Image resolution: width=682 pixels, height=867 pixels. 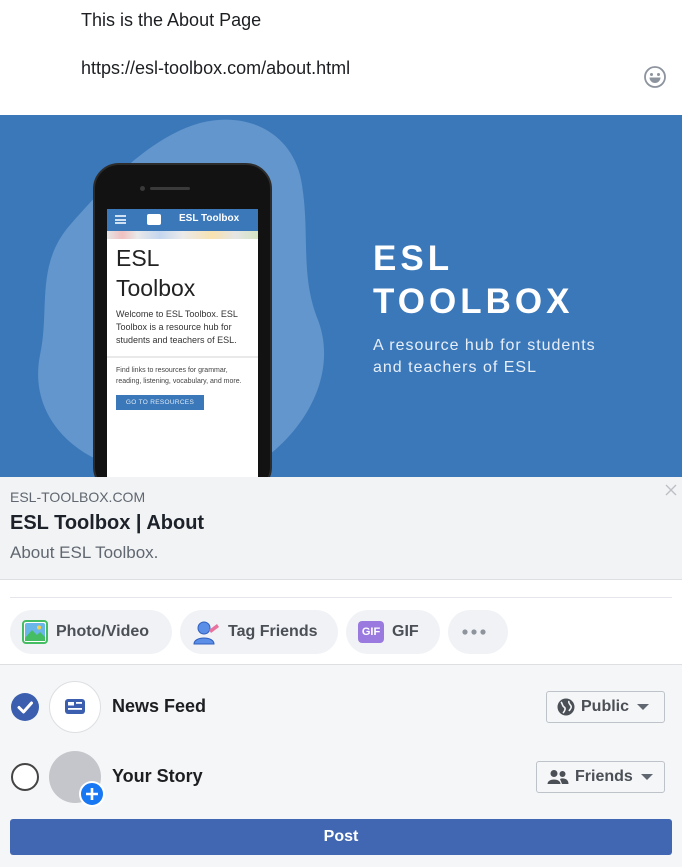 I want to click on phone-resources-button: GO TO RESOURCES, so click(x=160, y=402).